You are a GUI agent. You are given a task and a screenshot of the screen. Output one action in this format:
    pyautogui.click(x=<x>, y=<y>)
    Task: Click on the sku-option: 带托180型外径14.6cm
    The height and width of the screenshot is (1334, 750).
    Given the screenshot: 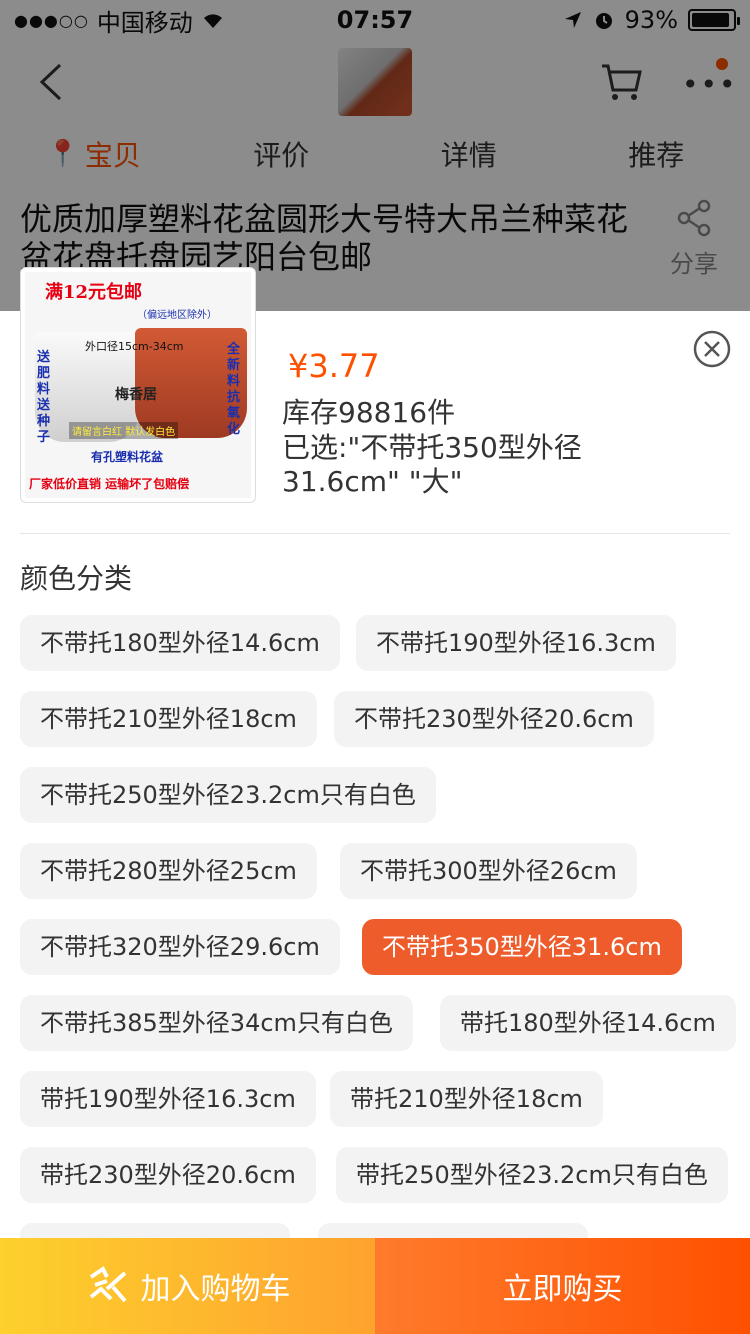 What is the action you would take?
    pyautogui.click(x=588, y=1023)
    